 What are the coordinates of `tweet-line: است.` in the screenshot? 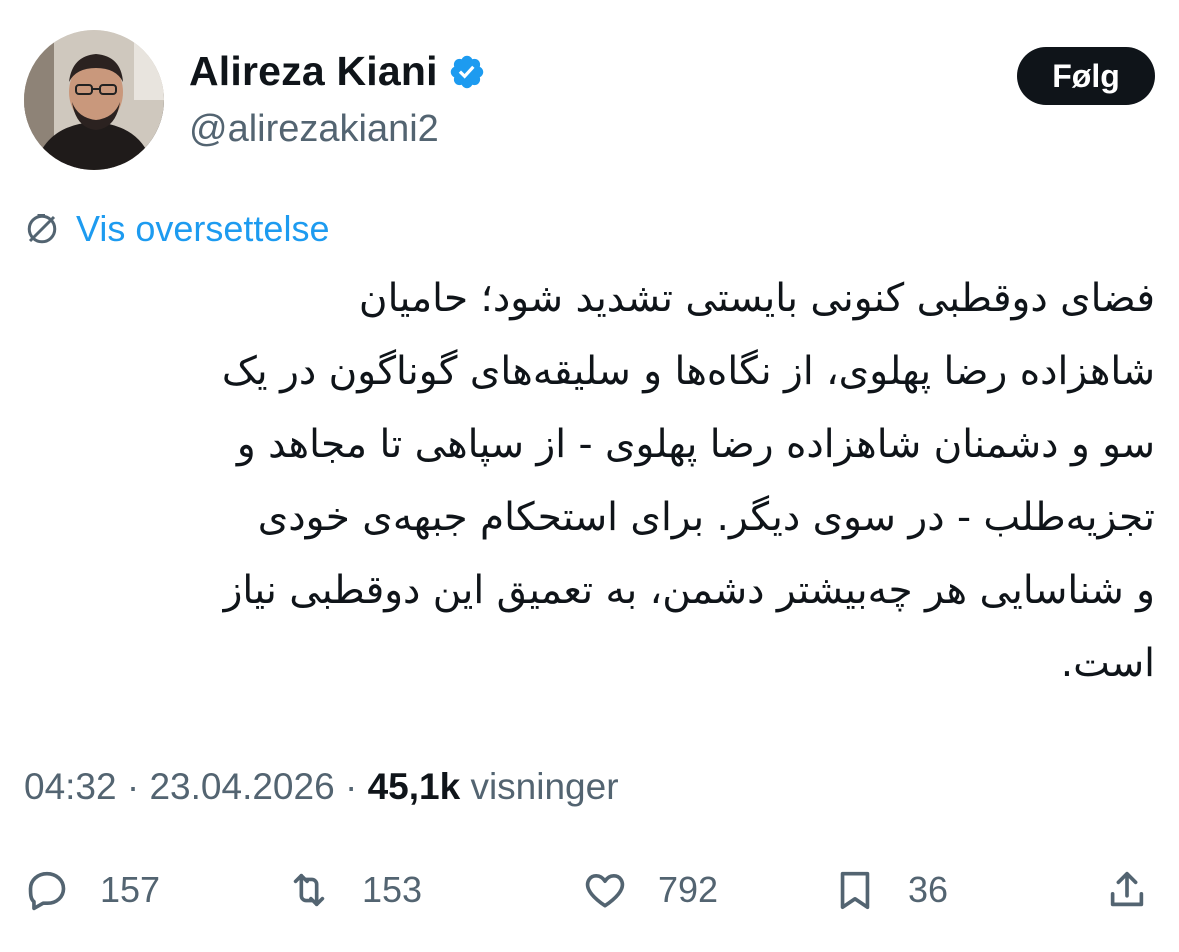 It's located at (1107, 663).